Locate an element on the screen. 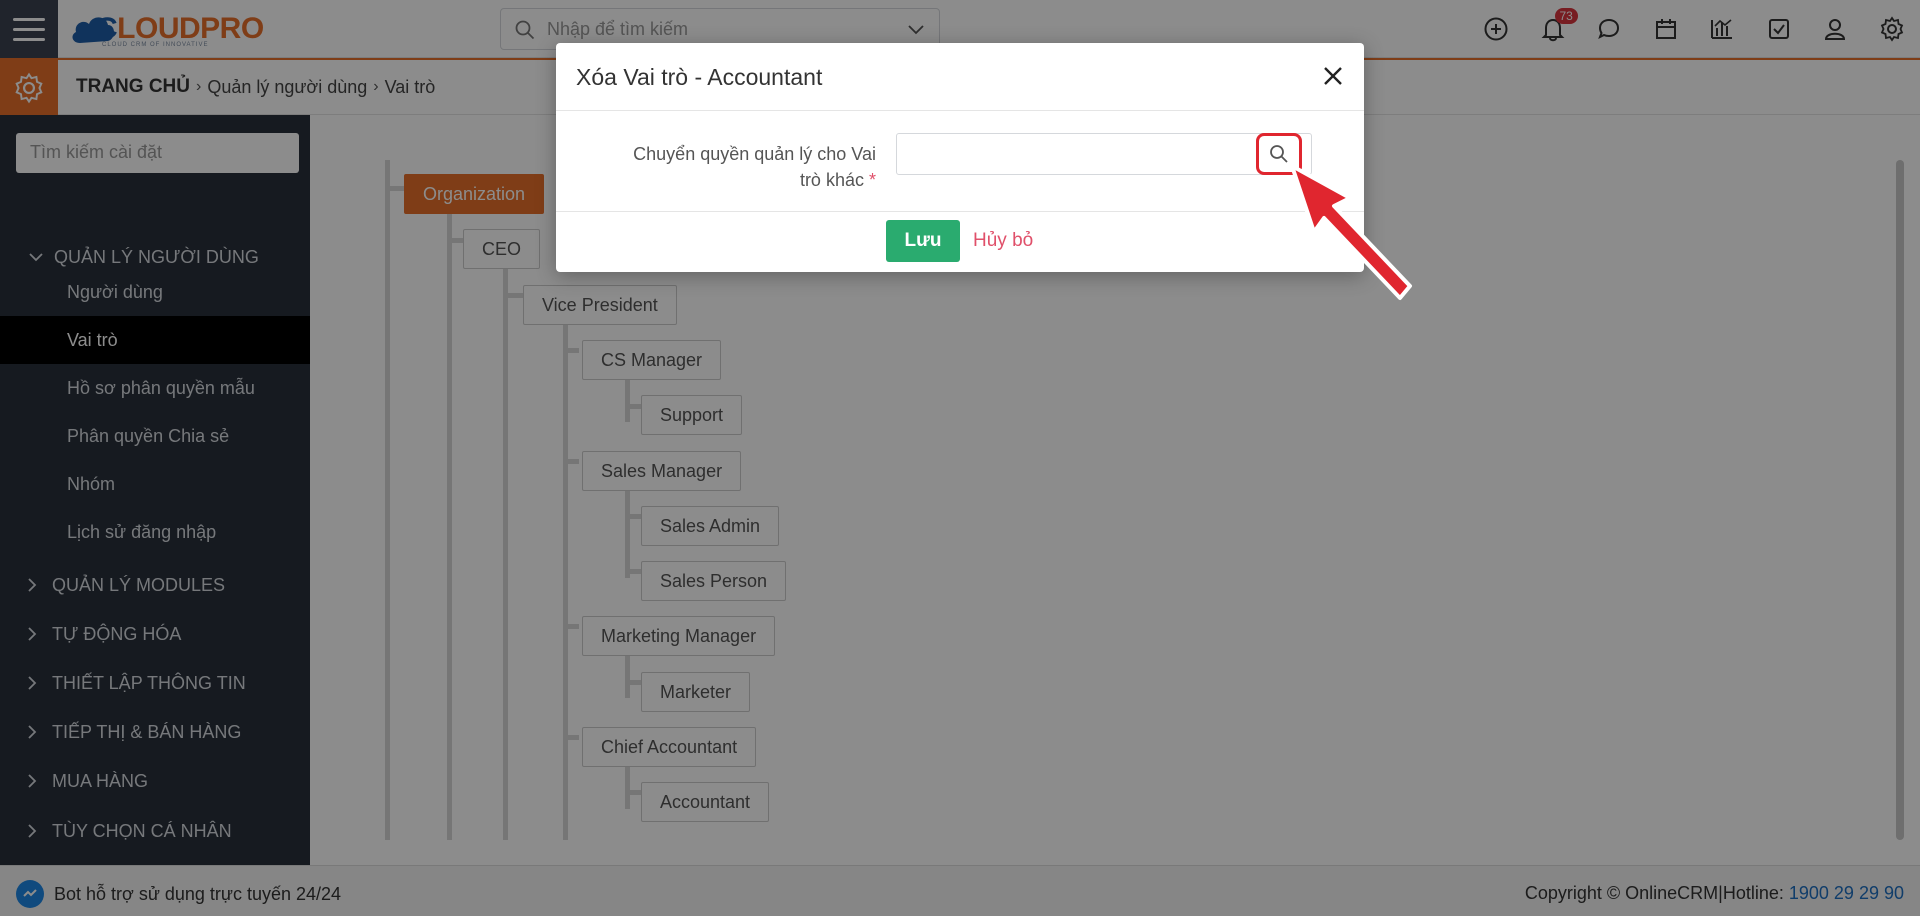 This screenshot has height=916, width=1920. close-icon is located at coordinates (1333, 76).